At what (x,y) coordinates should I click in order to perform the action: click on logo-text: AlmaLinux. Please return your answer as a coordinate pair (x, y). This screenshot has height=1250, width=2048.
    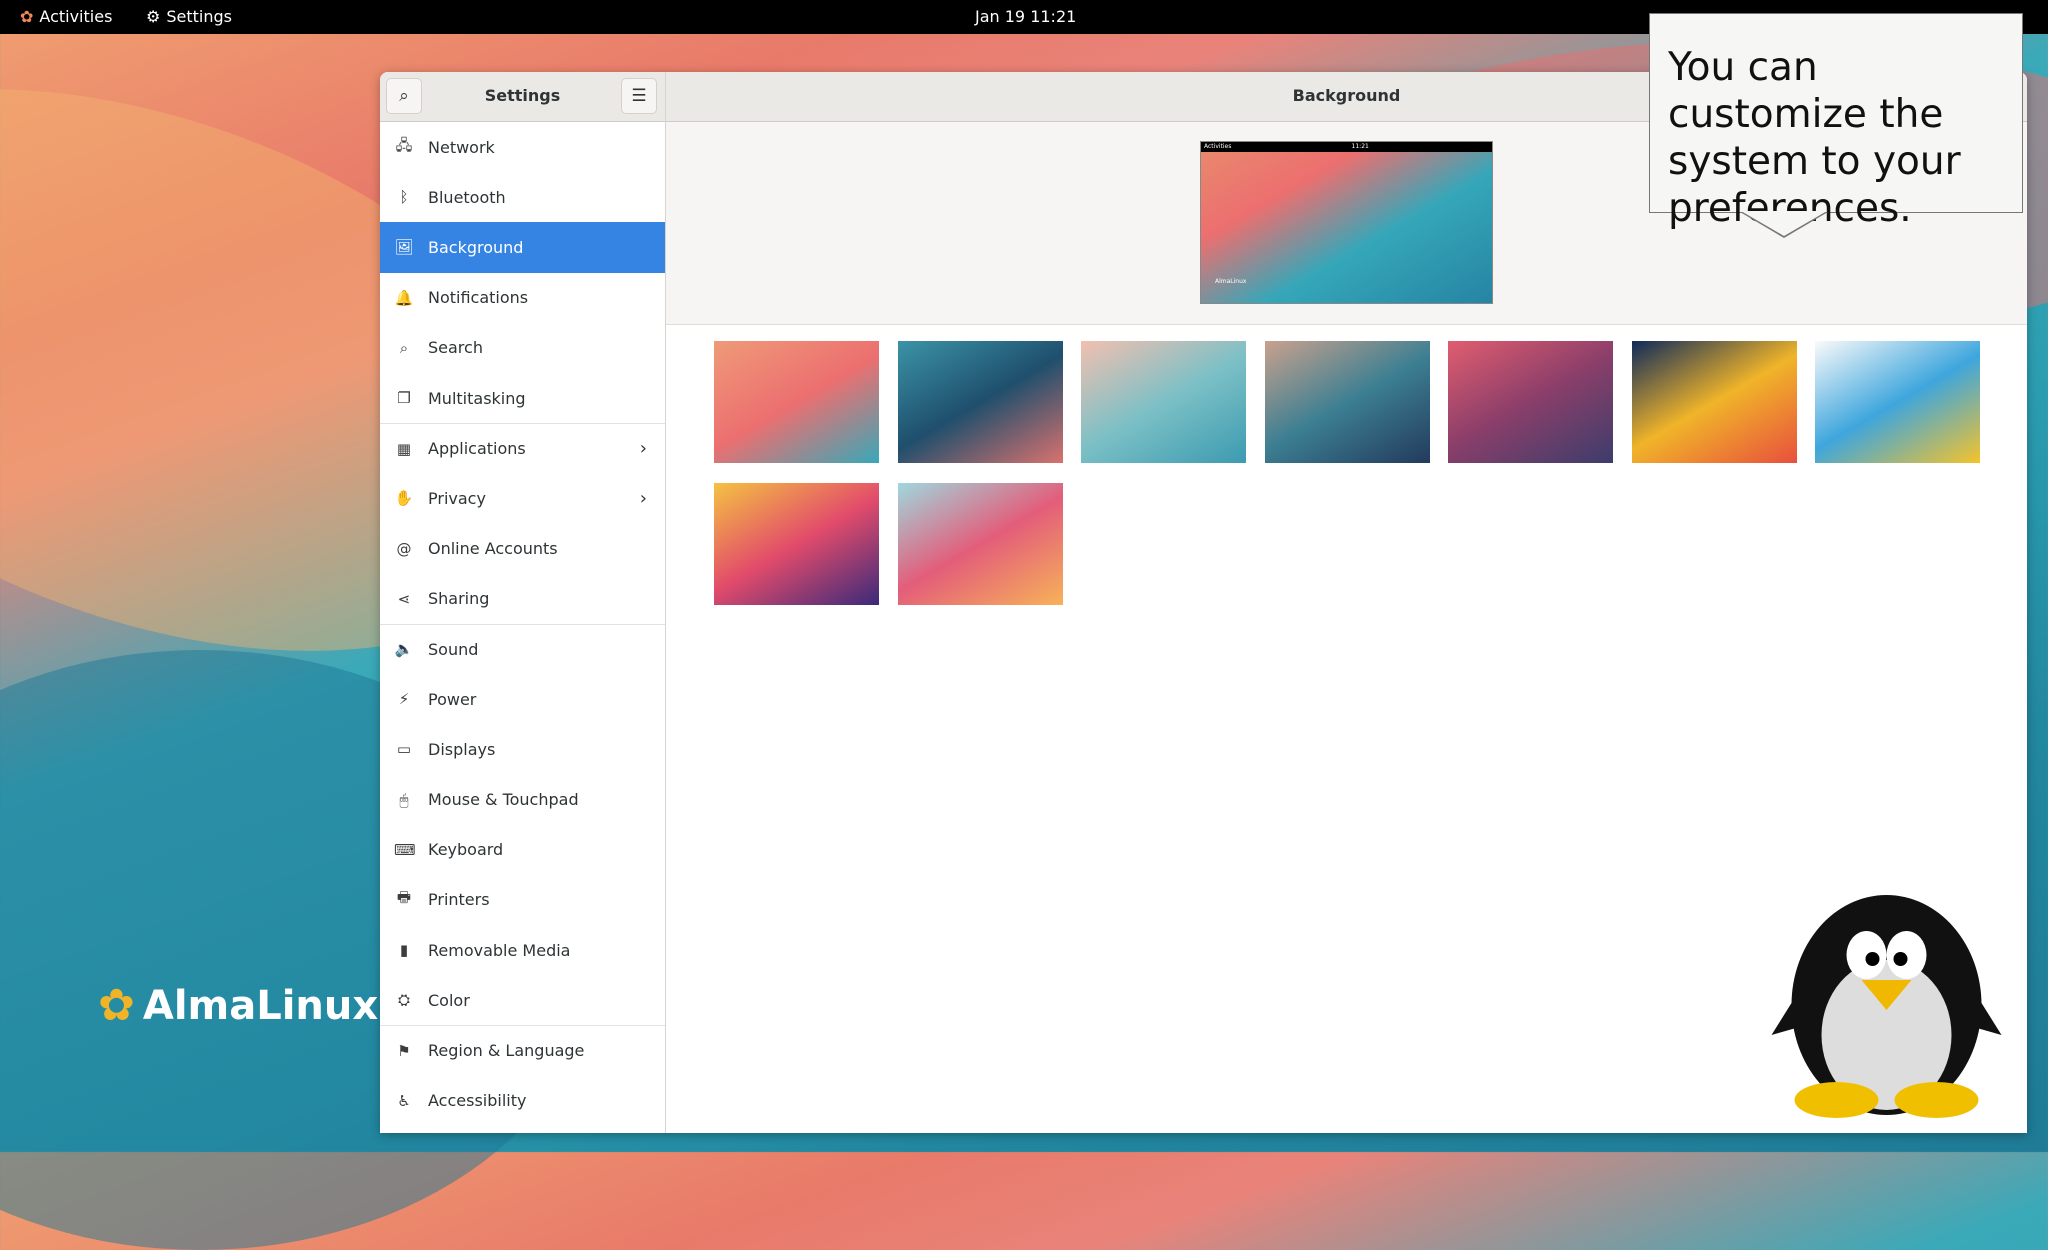
    Looking at the image, I should click on (260, 1005).